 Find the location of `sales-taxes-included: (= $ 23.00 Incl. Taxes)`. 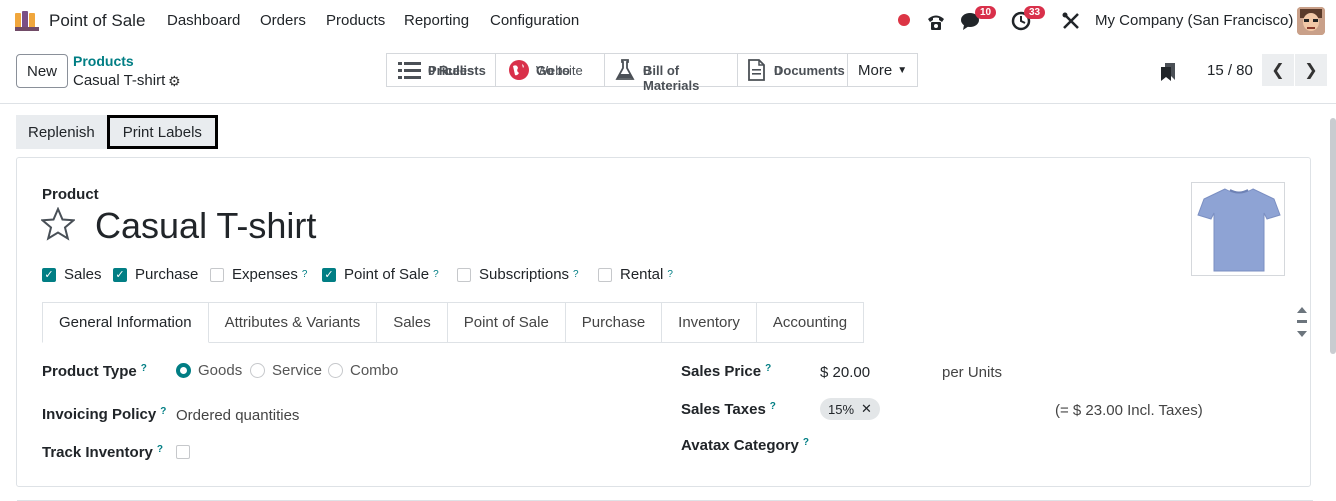

sales-taxes-included: (= $ 23.00 Incl. Taxes) is located at coordinates (1129, 410).